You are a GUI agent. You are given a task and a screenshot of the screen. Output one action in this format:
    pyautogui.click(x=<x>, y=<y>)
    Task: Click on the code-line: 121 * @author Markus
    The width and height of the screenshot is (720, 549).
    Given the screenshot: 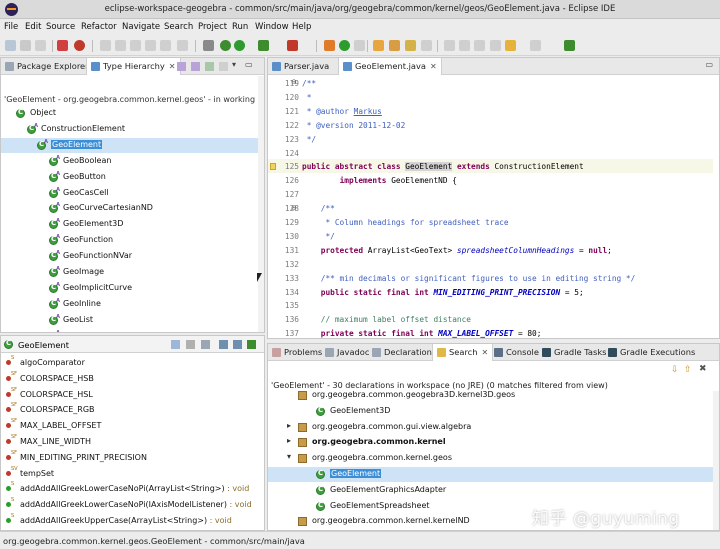 What is the action you would take?
    pyautogui.click(x=490, y=111)
    